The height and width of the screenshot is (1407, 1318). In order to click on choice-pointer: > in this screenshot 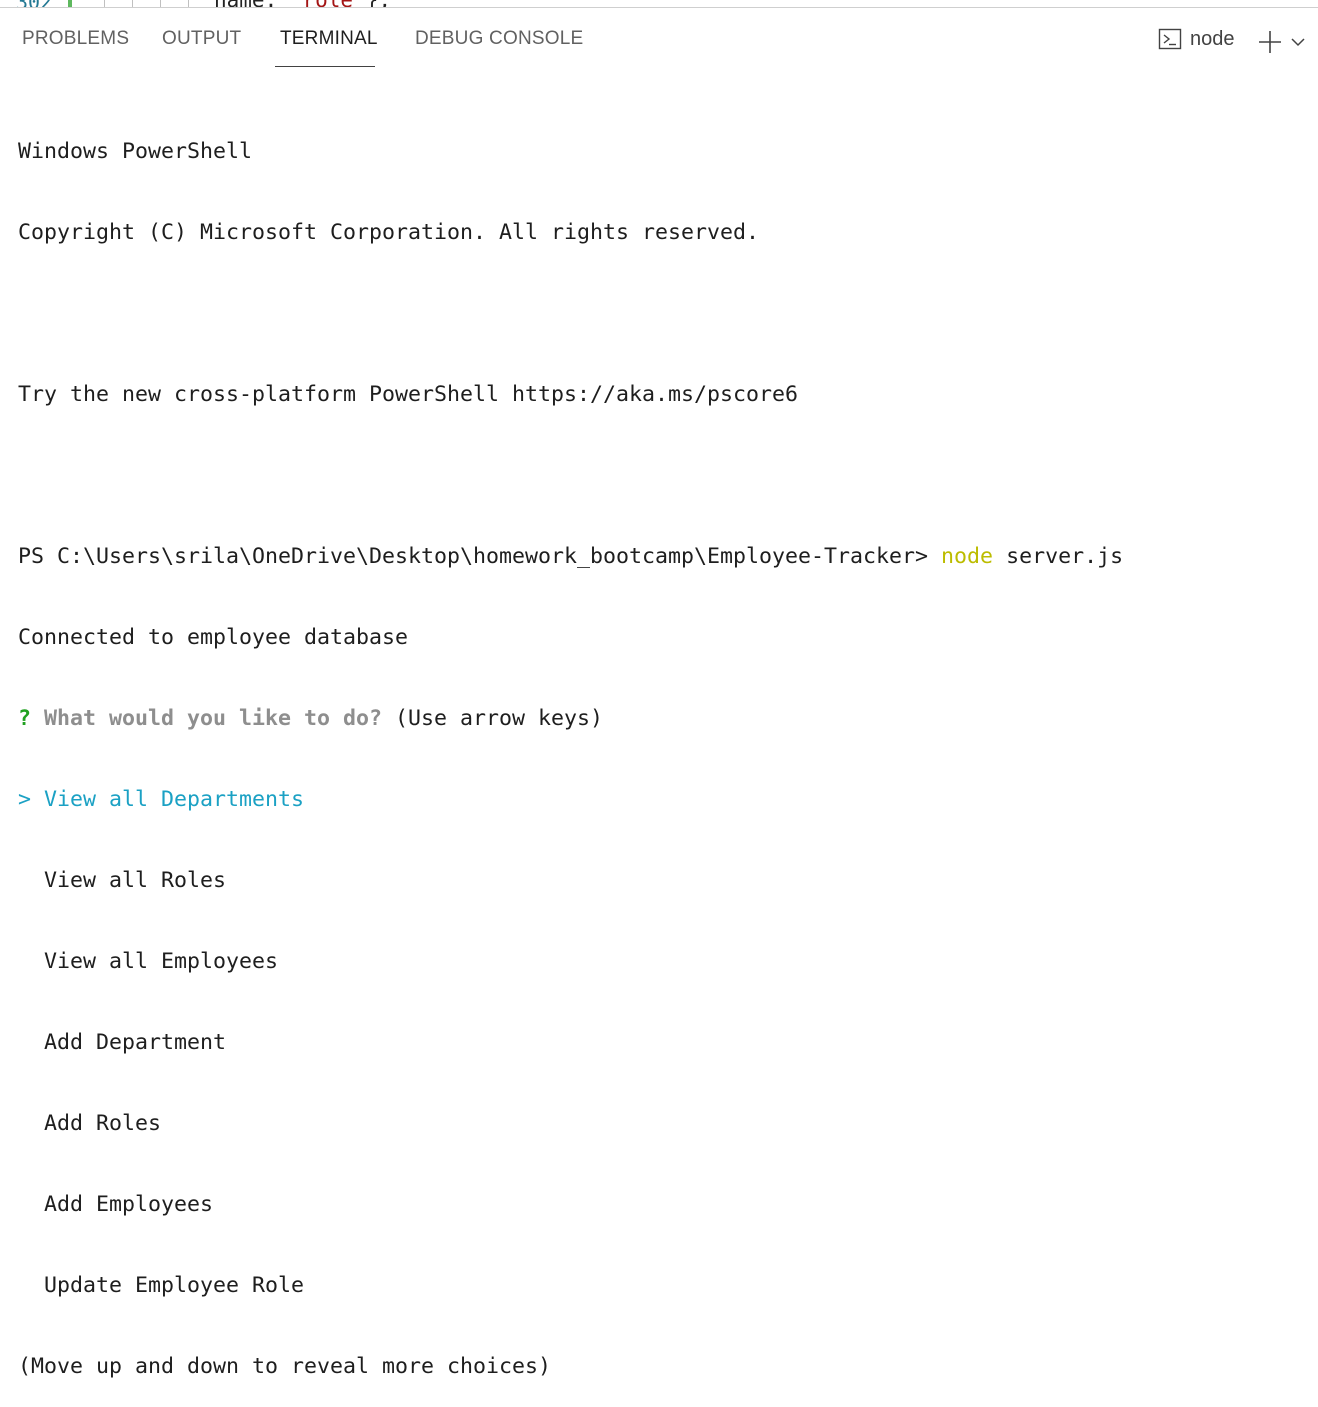, I will do `click(25, 799)`.